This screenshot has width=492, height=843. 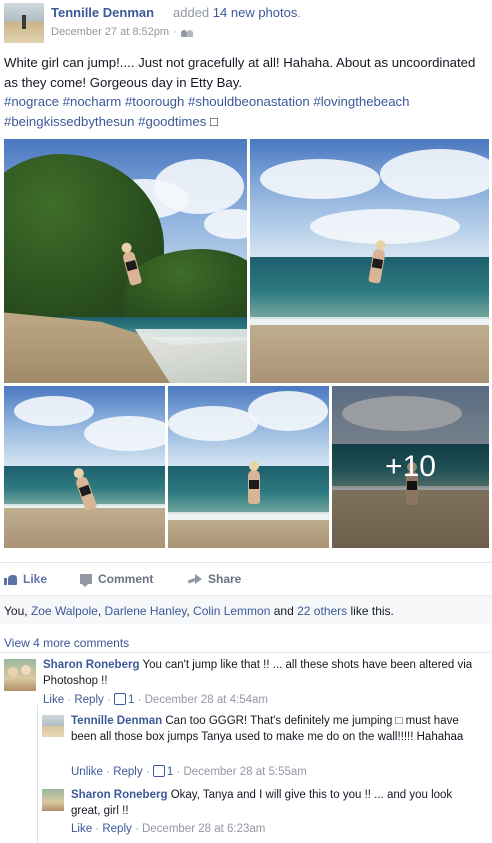 I want to click on action-prefix: added, so click(x=191, y=12).